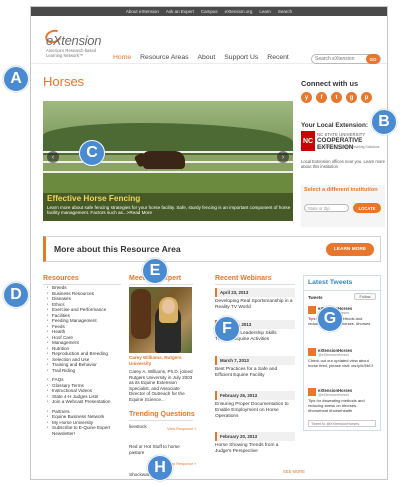 The width and height of the screenshot is (420, 485). I want to click on webinar-date: March 7, 2013, so click(255, 360).